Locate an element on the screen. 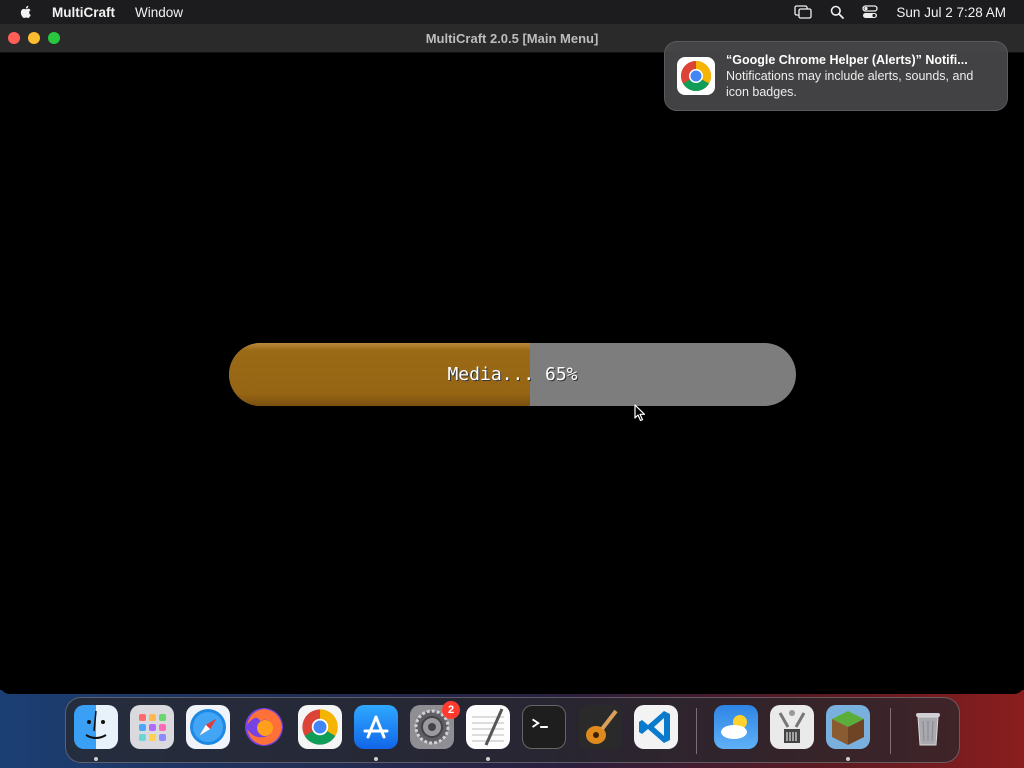 The height and width of the screenshot is (768, 1024). spotlight-search-icon is located at coordinates (837, 12).